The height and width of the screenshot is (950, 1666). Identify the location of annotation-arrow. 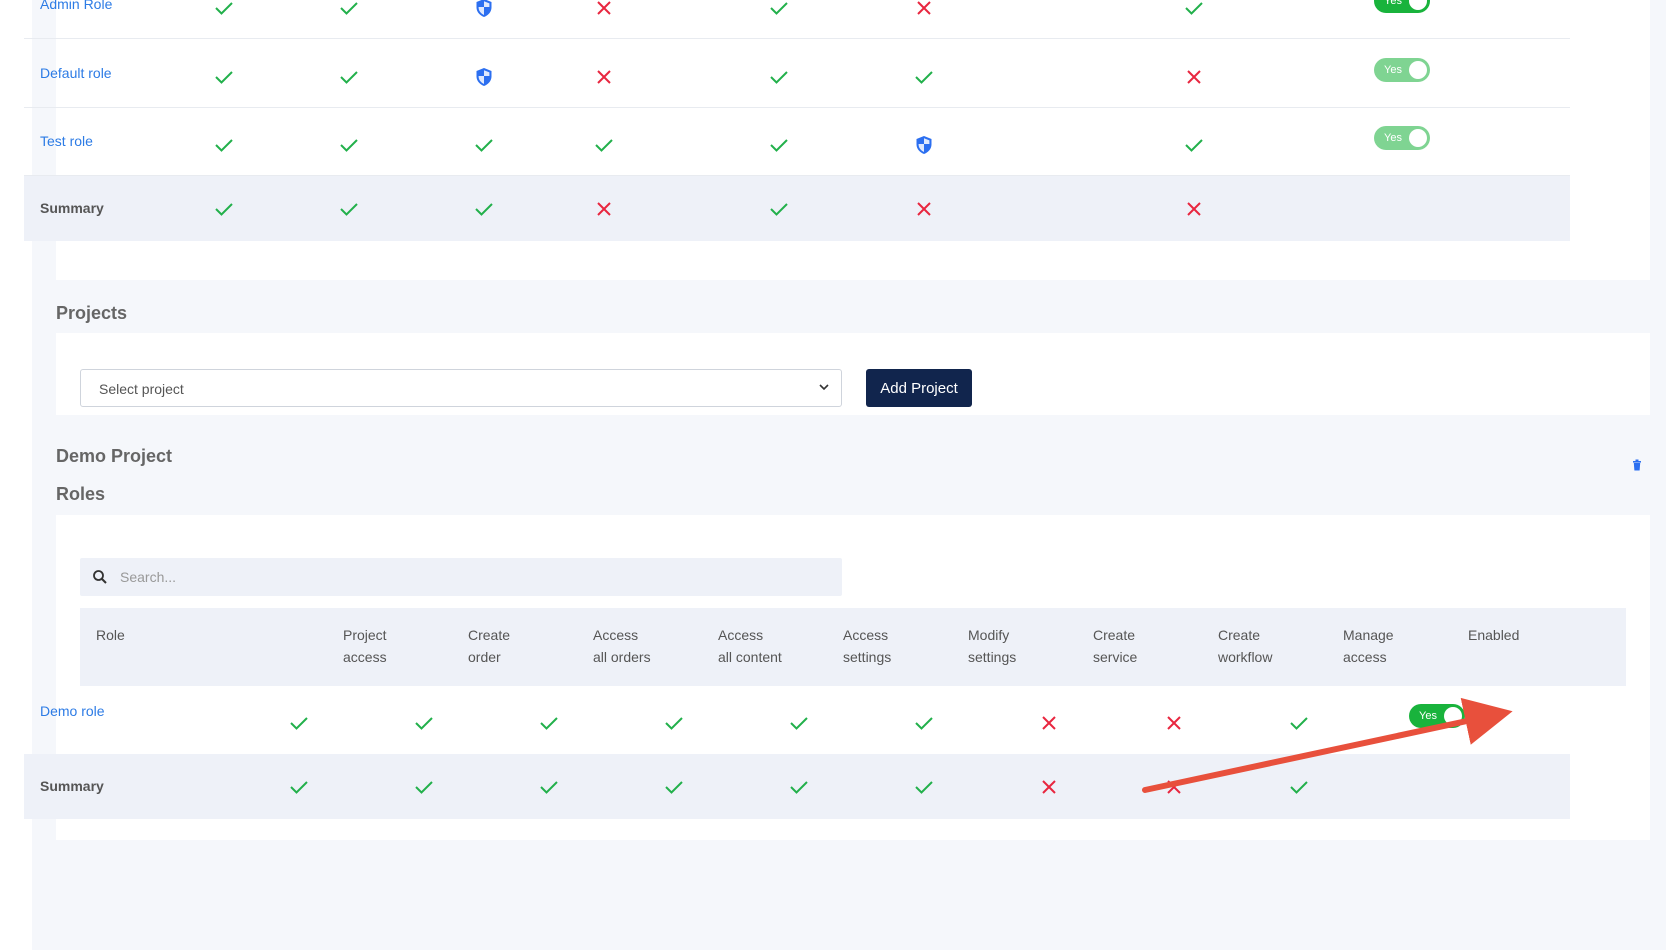
(1327, 745).